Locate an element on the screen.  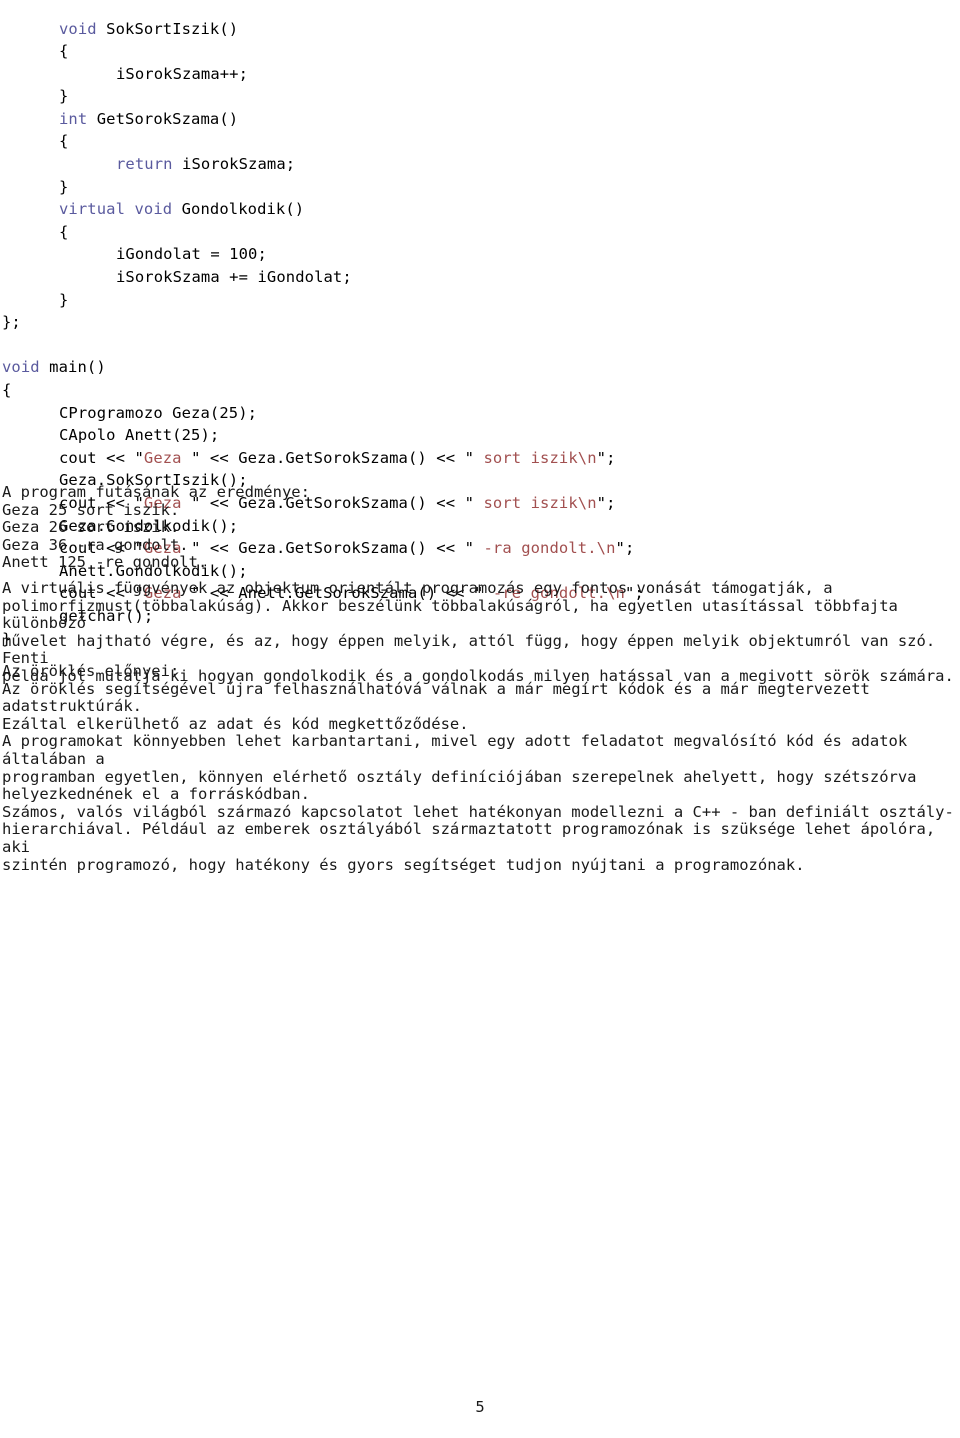
code-token-pl: iSorokSzama++; is located at coordinates (182, 73).